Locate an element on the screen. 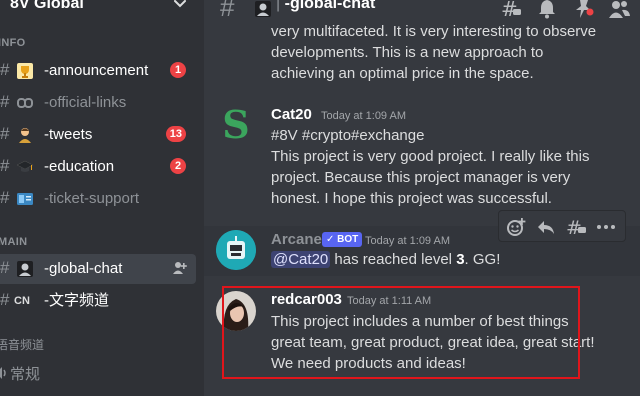 The height and width of the screenshot is (396, 640). avatar-letter: S is located at coordinates (236, 125).